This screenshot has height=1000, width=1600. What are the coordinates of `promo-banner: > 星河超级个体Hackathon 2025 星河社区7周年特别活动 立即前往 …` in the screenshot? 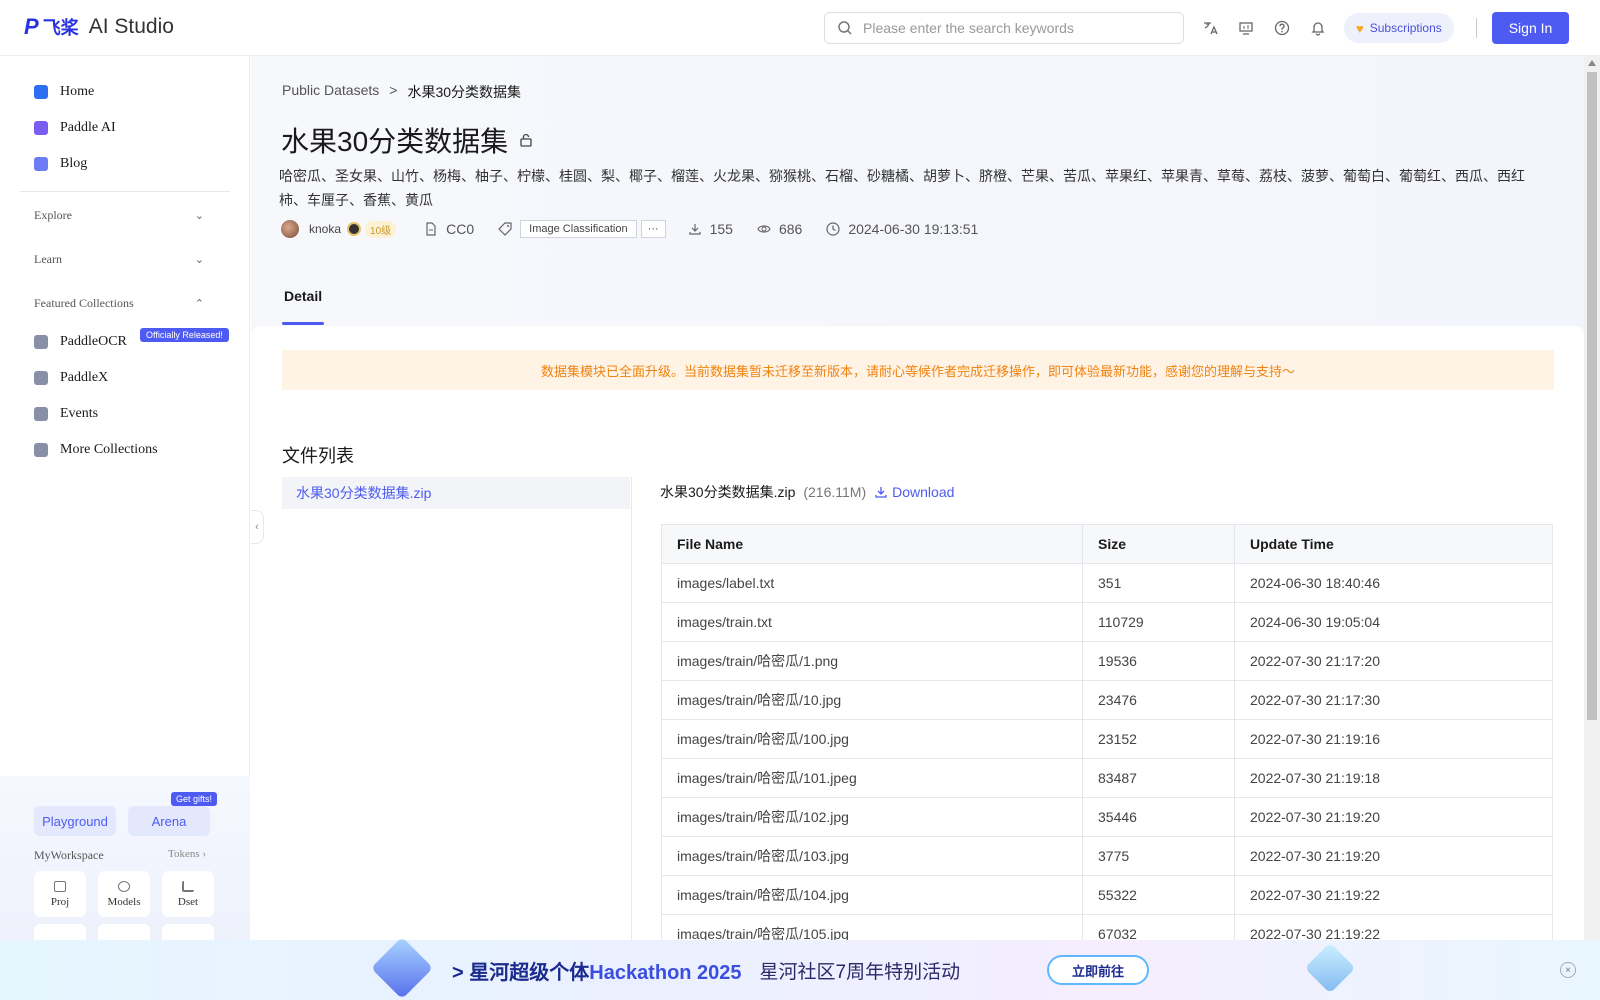 It's located at (800, 968).